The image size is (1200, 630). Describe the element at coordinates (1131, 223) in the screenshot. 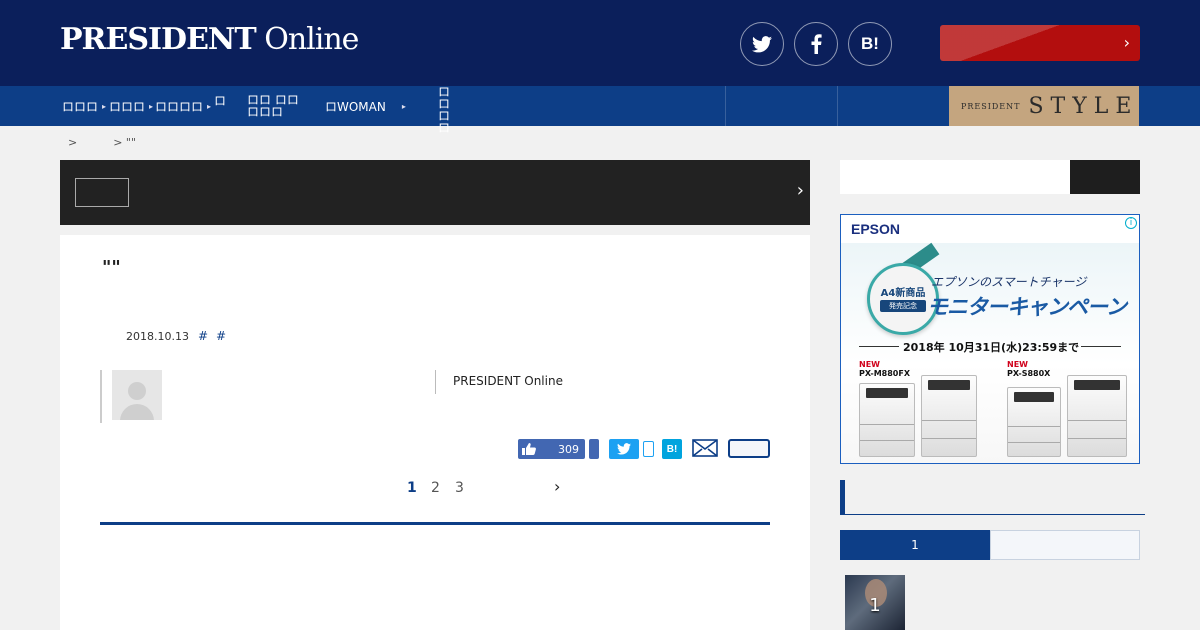

I see `ad-info-icon: i` at that location.